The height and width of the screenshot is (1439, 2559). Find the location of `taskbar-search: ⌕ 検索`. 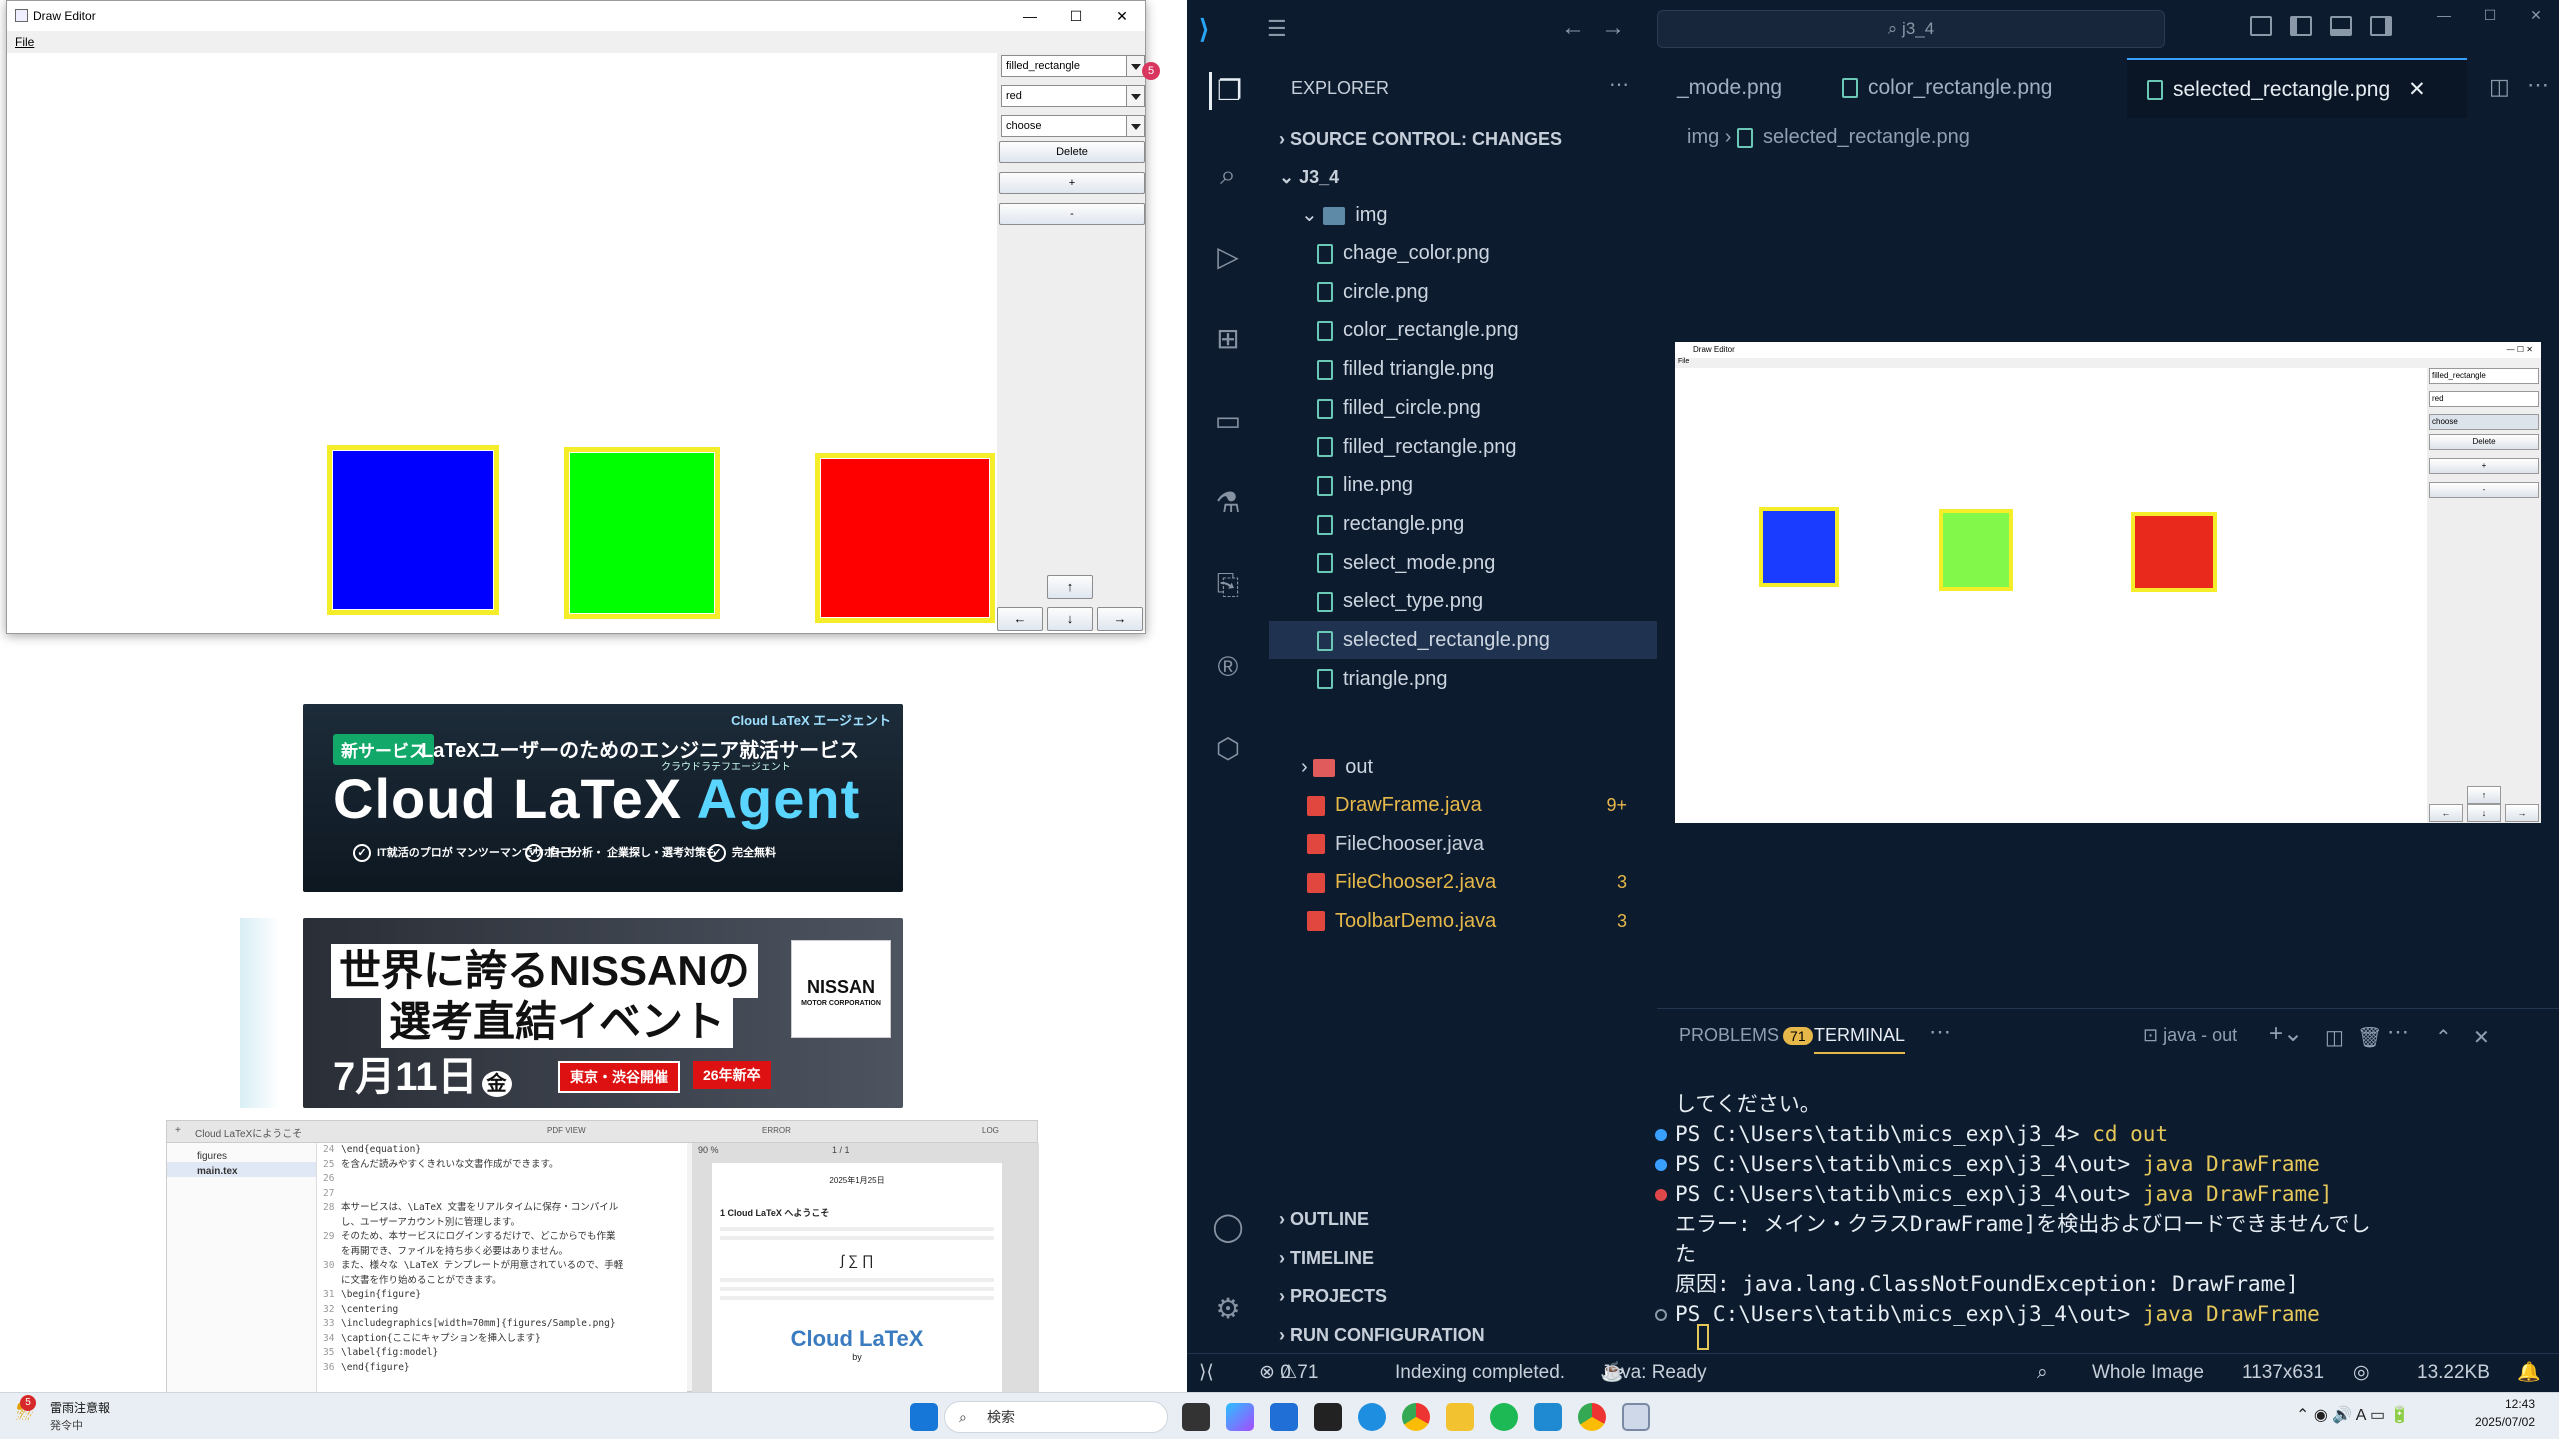

taskbar-search: ⌕ 検索 is located at coordinates (1056, 1417).